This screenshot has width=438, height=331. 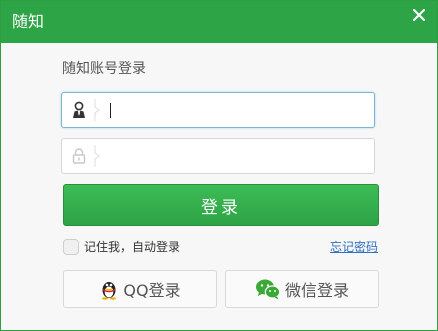 I want to click on remember-checkbox, so click(x=71, y=247).